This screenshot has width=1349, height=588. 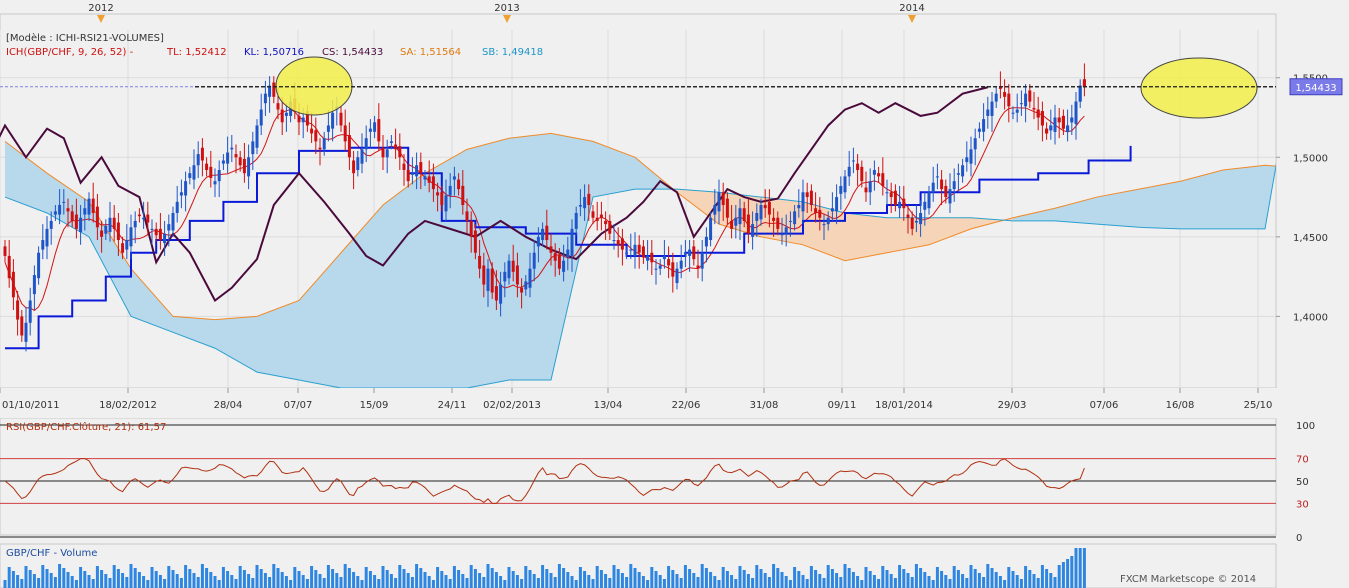 What do you see at coordinates (374, 405) in the screenshot?
I see `date-label: 15/09` at bounding box center [374, 405].